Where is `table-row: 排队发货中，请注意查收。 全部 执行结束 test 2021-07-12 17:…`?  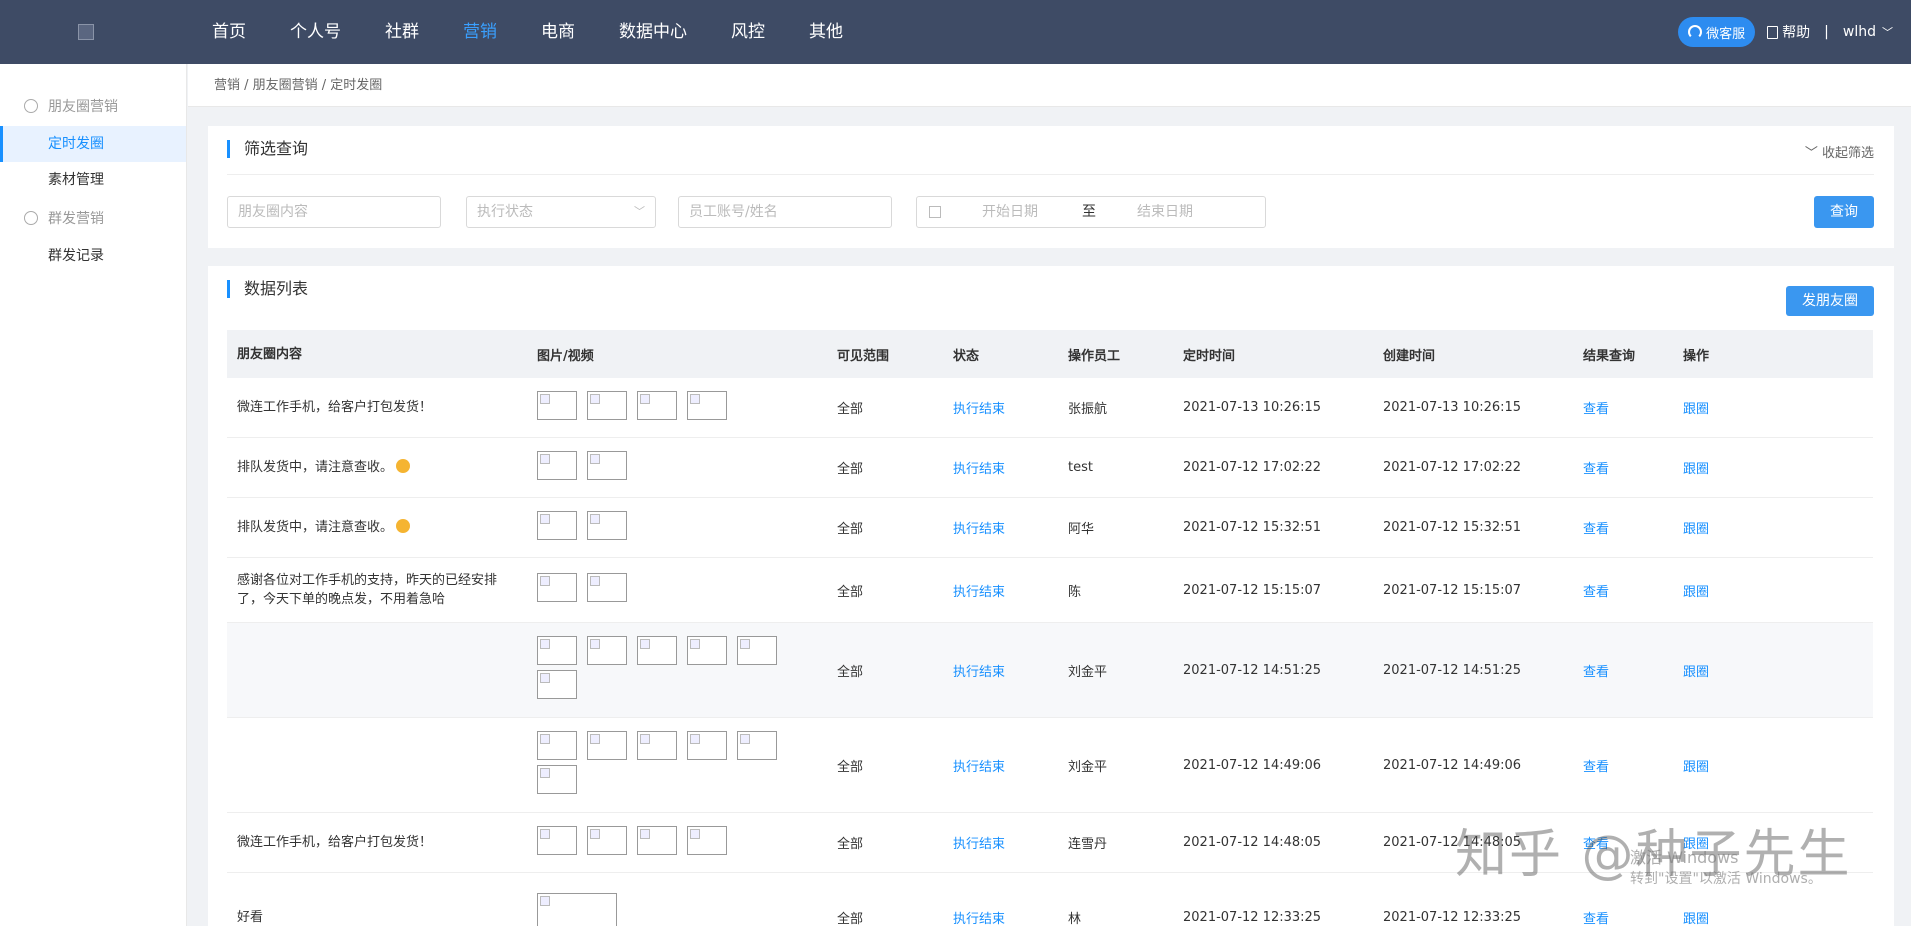
table-row: 排队发货中，请注意查收。 全部 执行结束 test 2021-07-12 17:… is located at coordinates (1050, 468).